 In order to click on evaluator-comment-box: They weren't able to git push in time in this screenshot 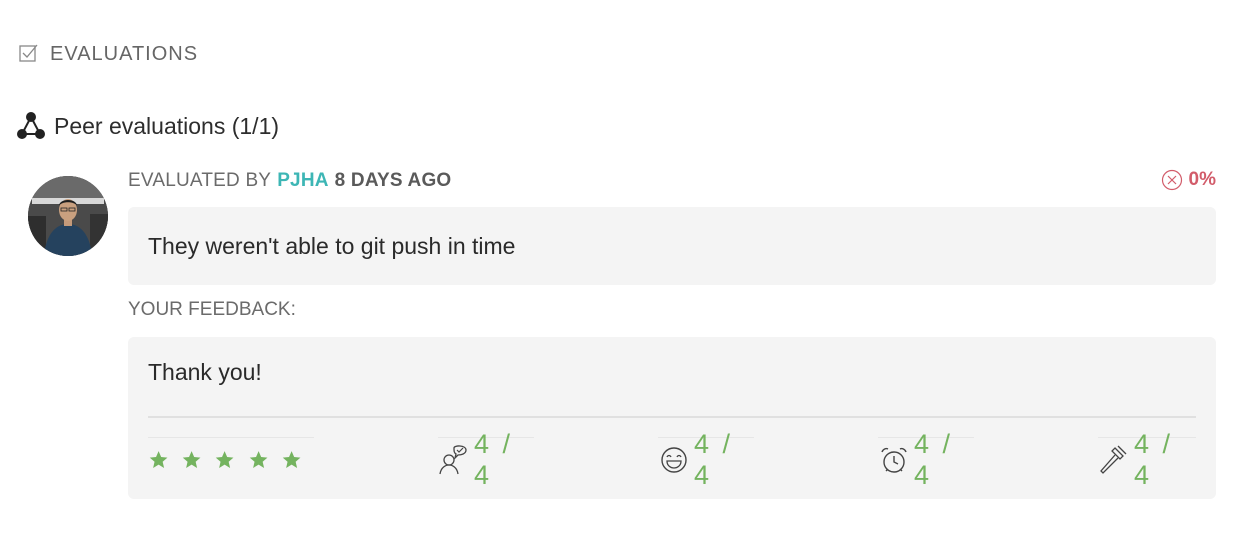, I will do `click(672, 246)`.